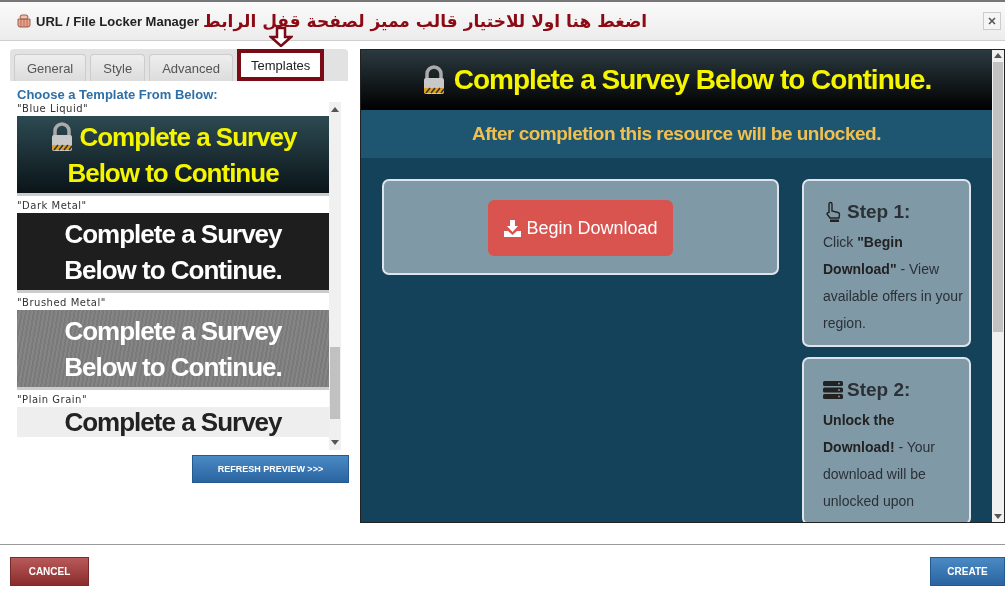 The width and height of the screenshot is (1005, 590). What do you see at coordinates (676, 134) in the screenshot?
I see `preview-subtitle: After completion this resource will be unlocked.` at bounding box center [676, 134].